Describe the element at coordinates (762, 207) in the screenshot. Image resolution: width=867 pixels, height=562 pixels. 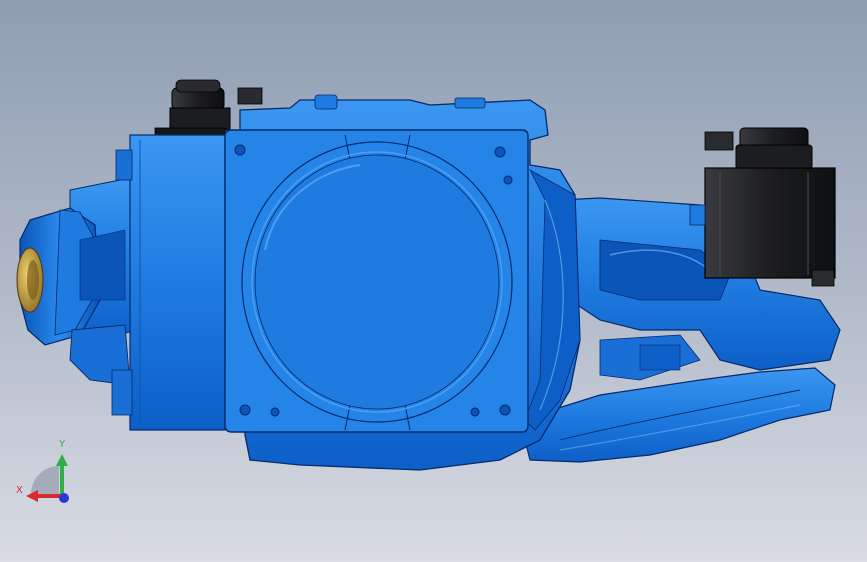
I see `right-motor` at that location.